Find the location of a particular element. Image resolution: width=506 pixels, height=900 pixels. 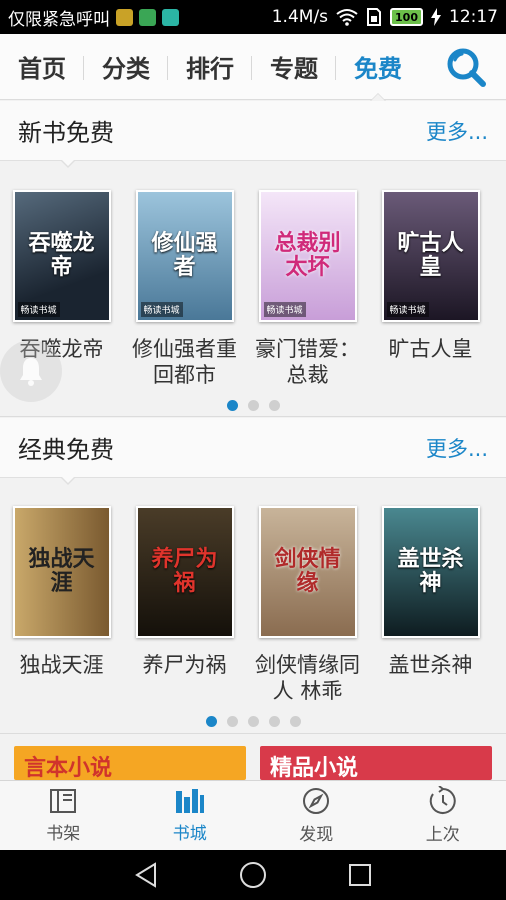

book-title: 独战天涯 is located at coordinates (61, 665).